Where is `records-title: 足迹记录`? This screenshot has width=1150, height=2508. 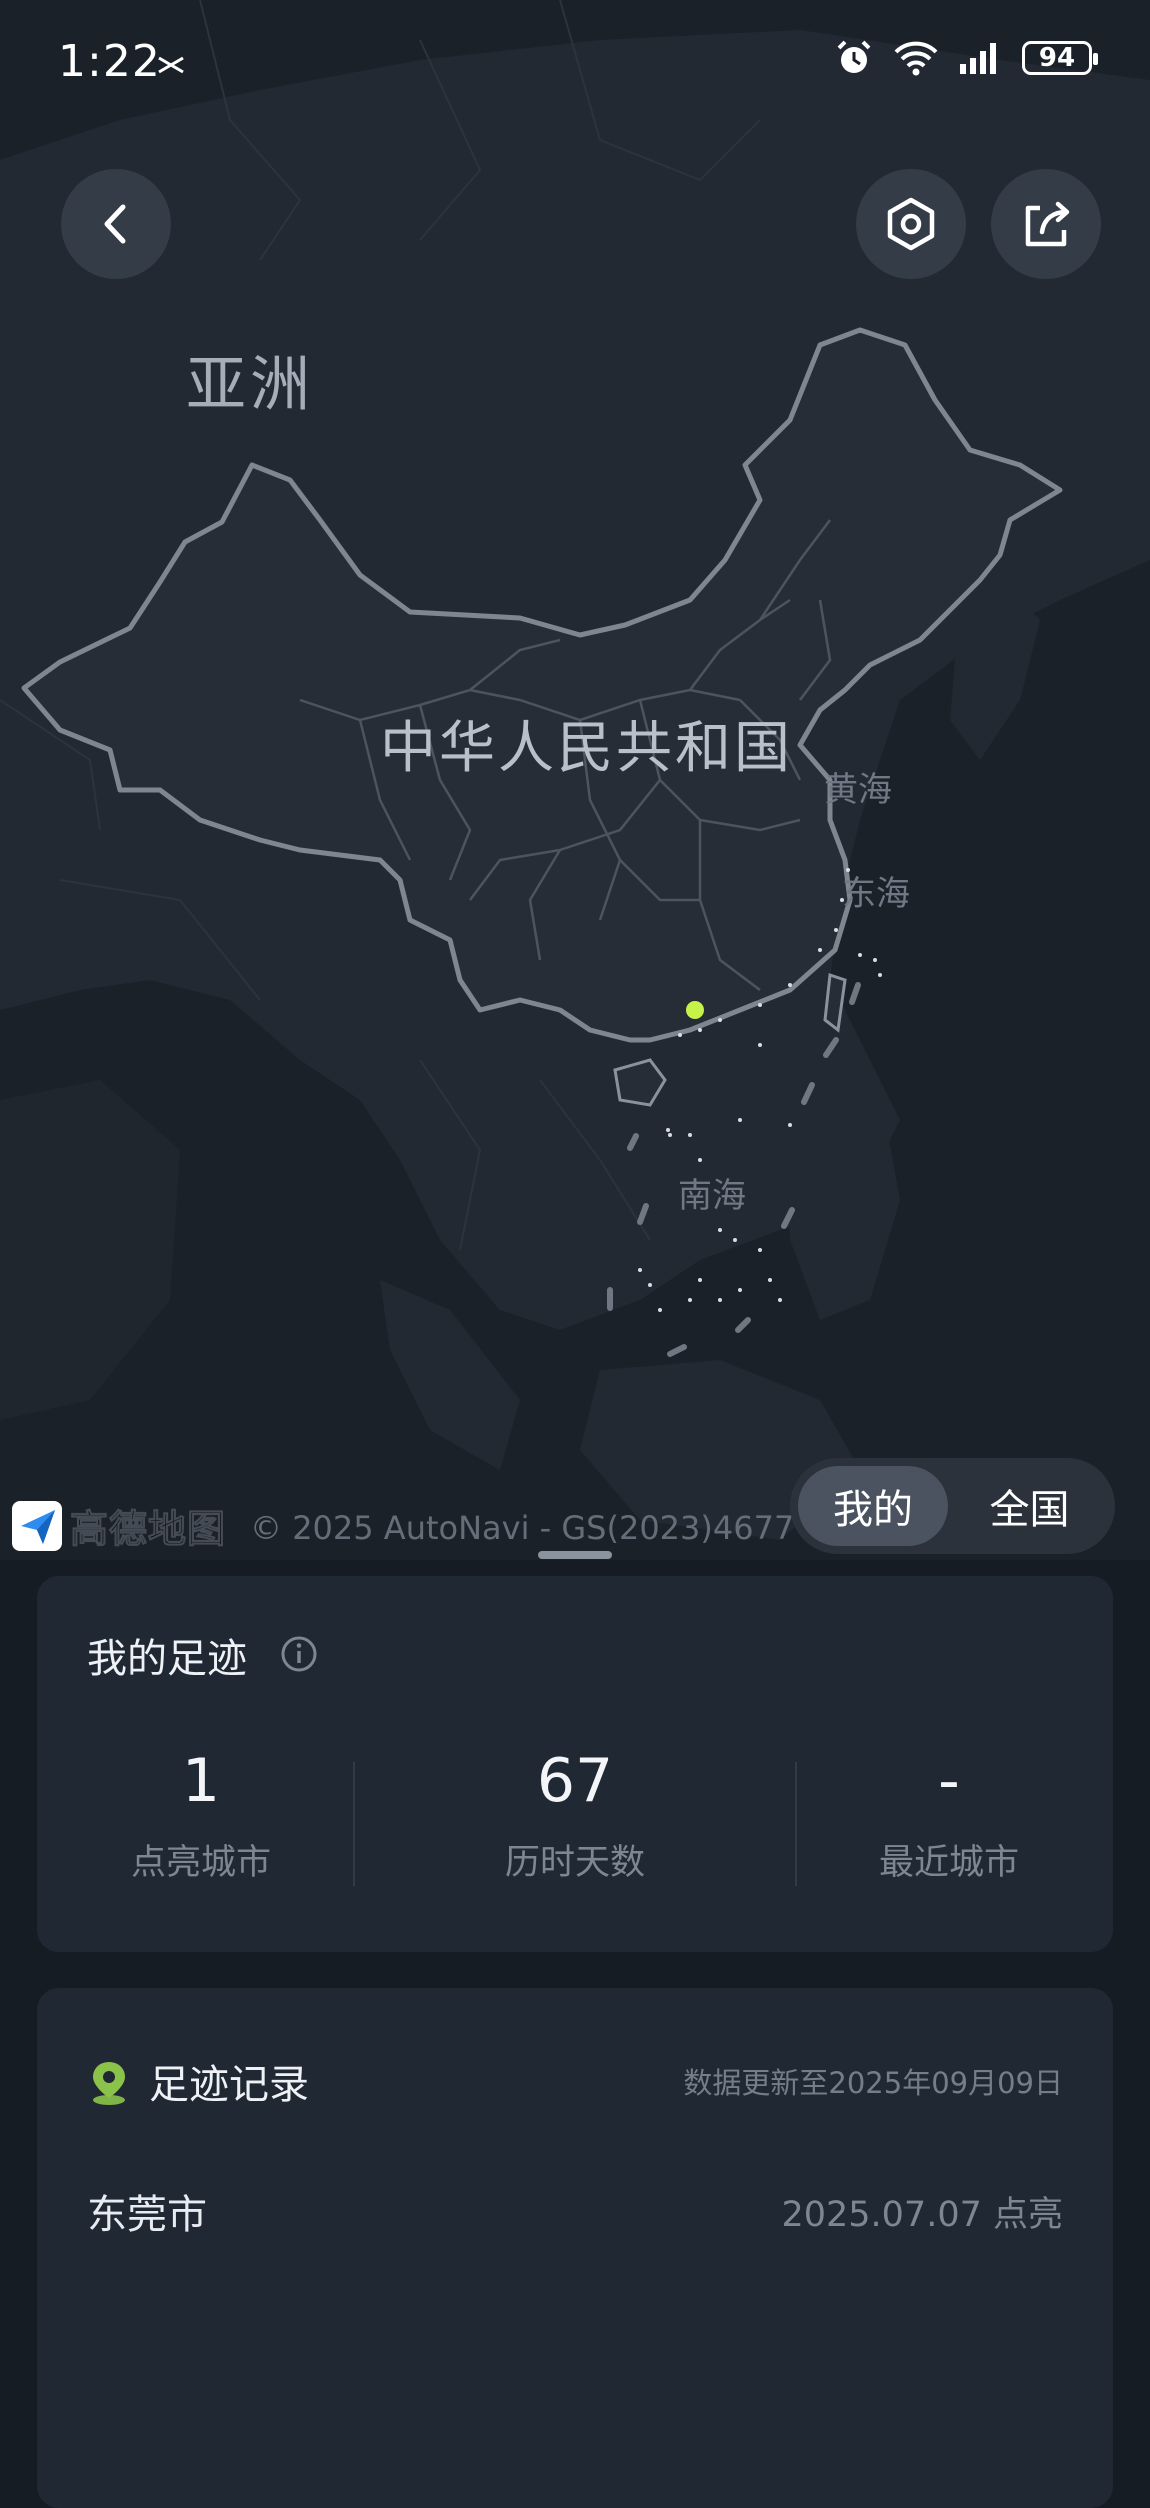 records-title: 足迹记录 is located at coordinates (229, 2085).